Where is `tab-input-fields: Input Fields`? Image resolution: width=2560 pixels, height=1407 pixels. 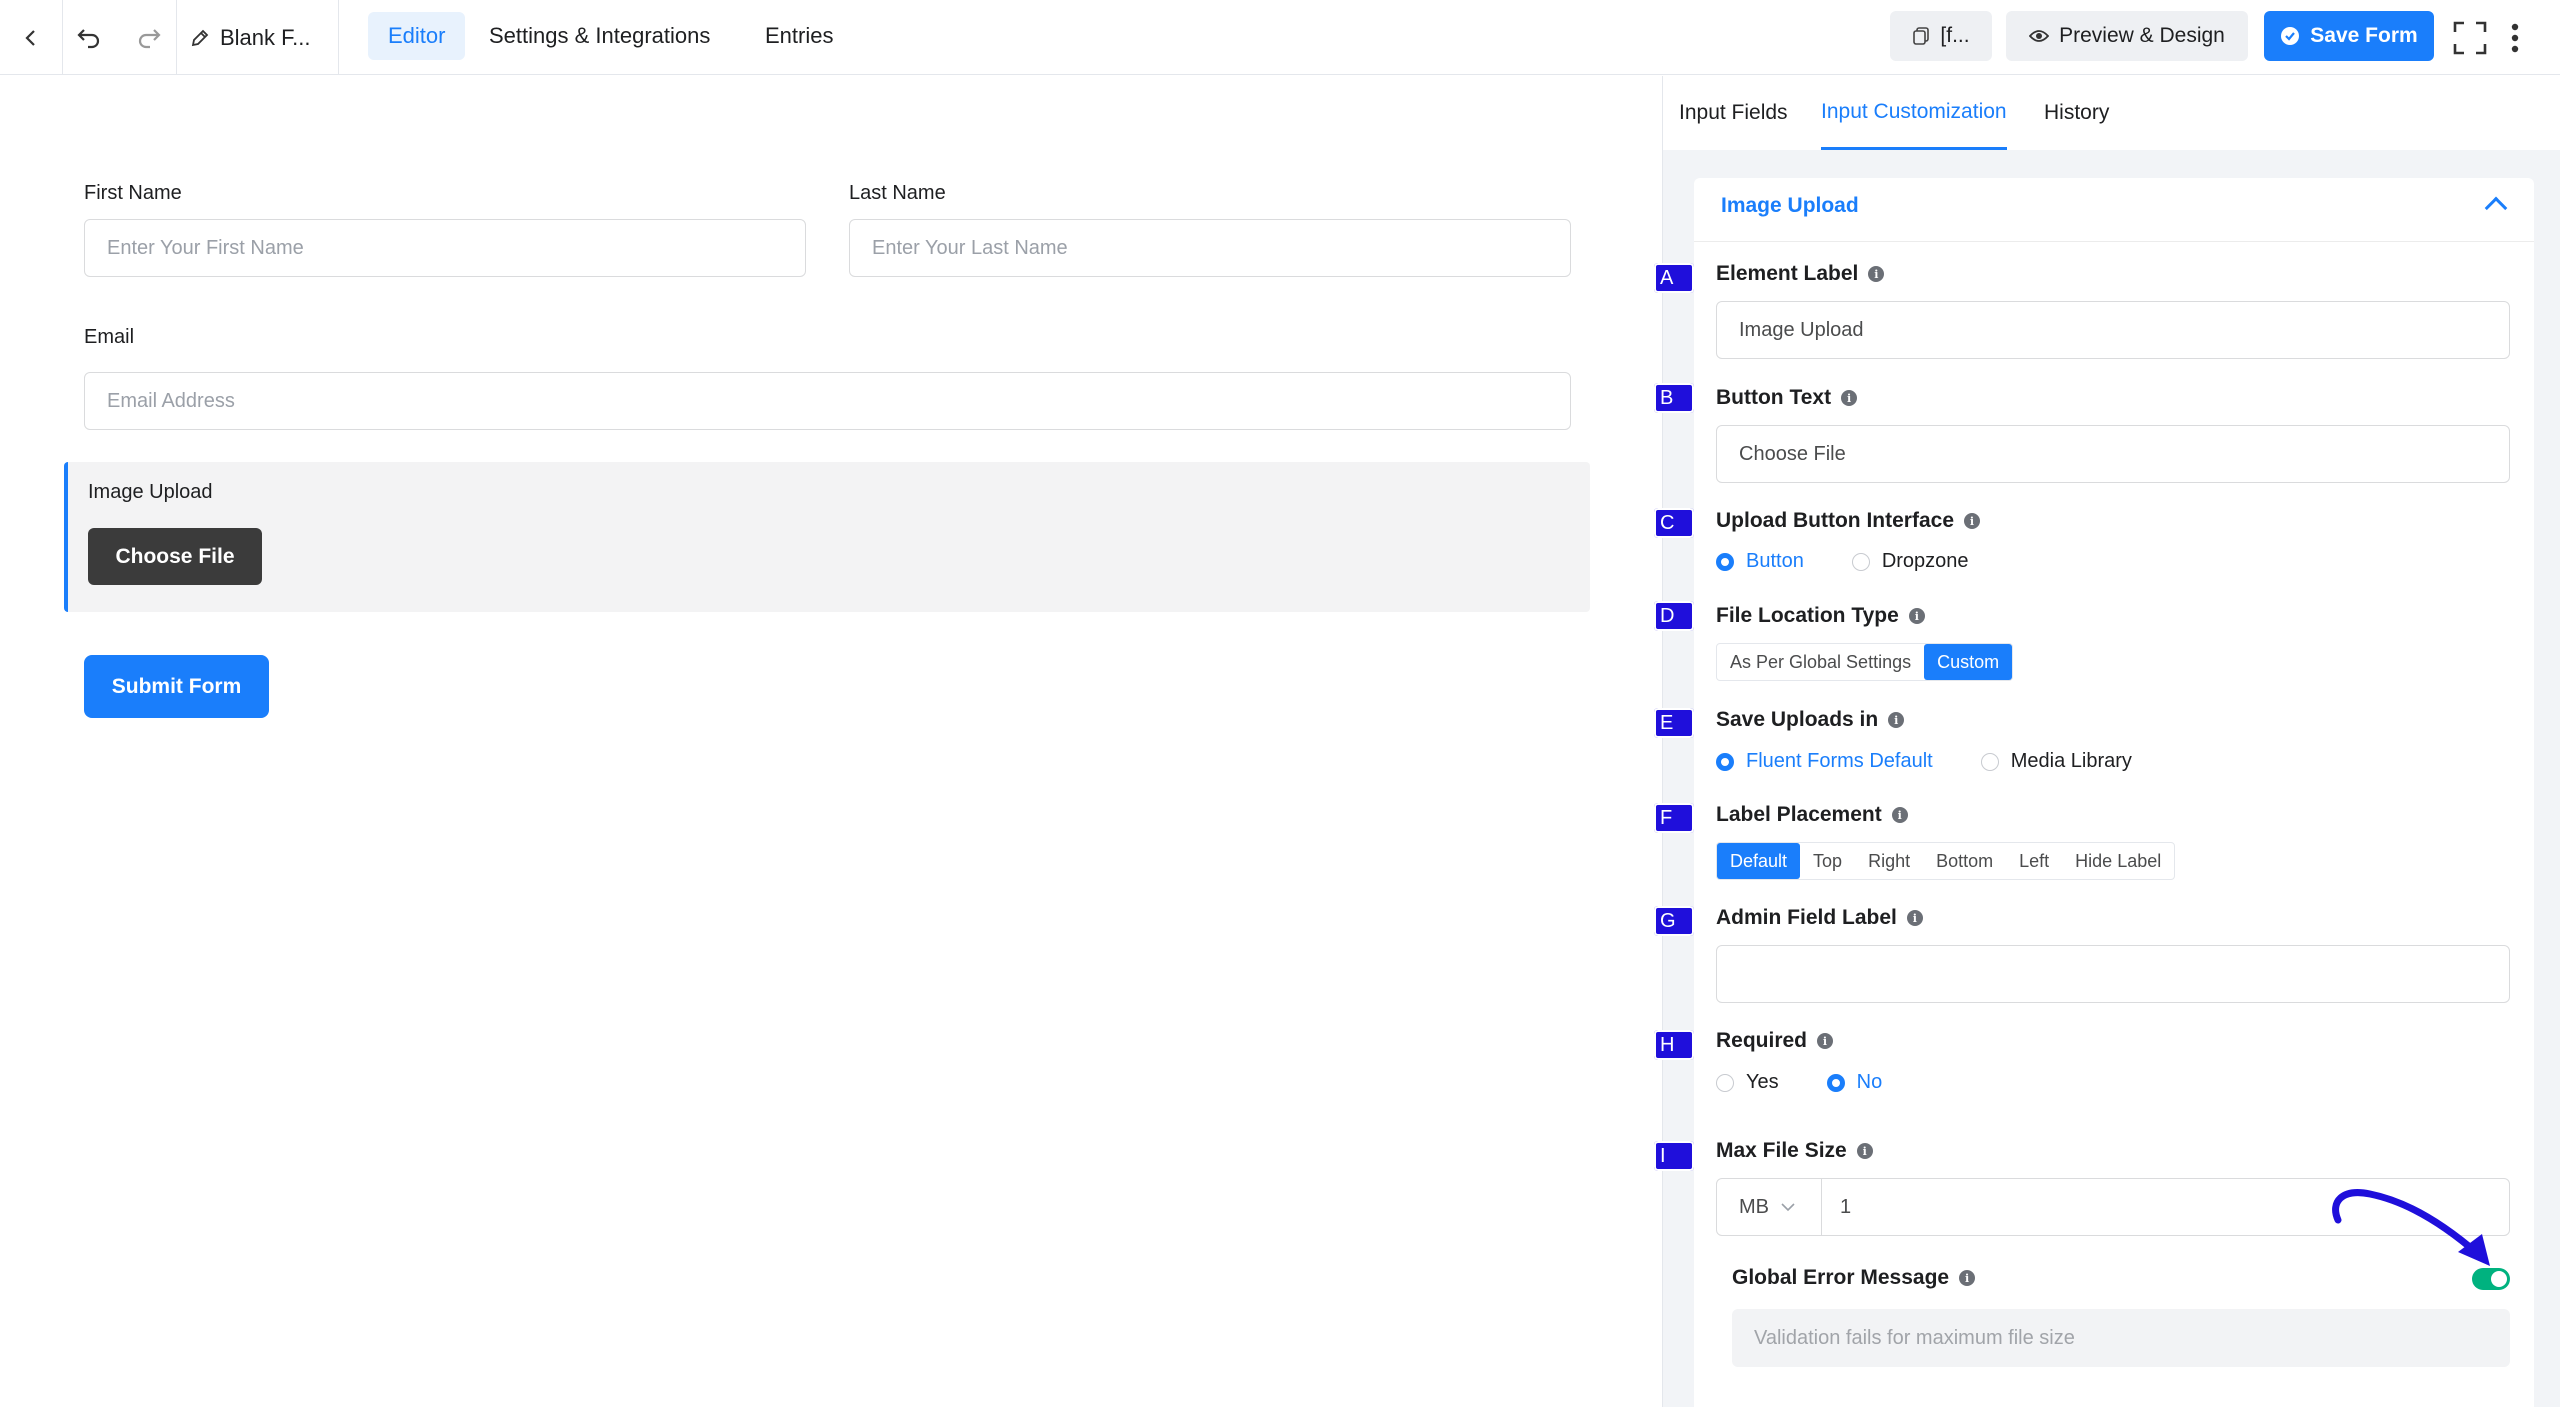
tab-input-fields: Input Fields is located at coordinates (1733, 113).